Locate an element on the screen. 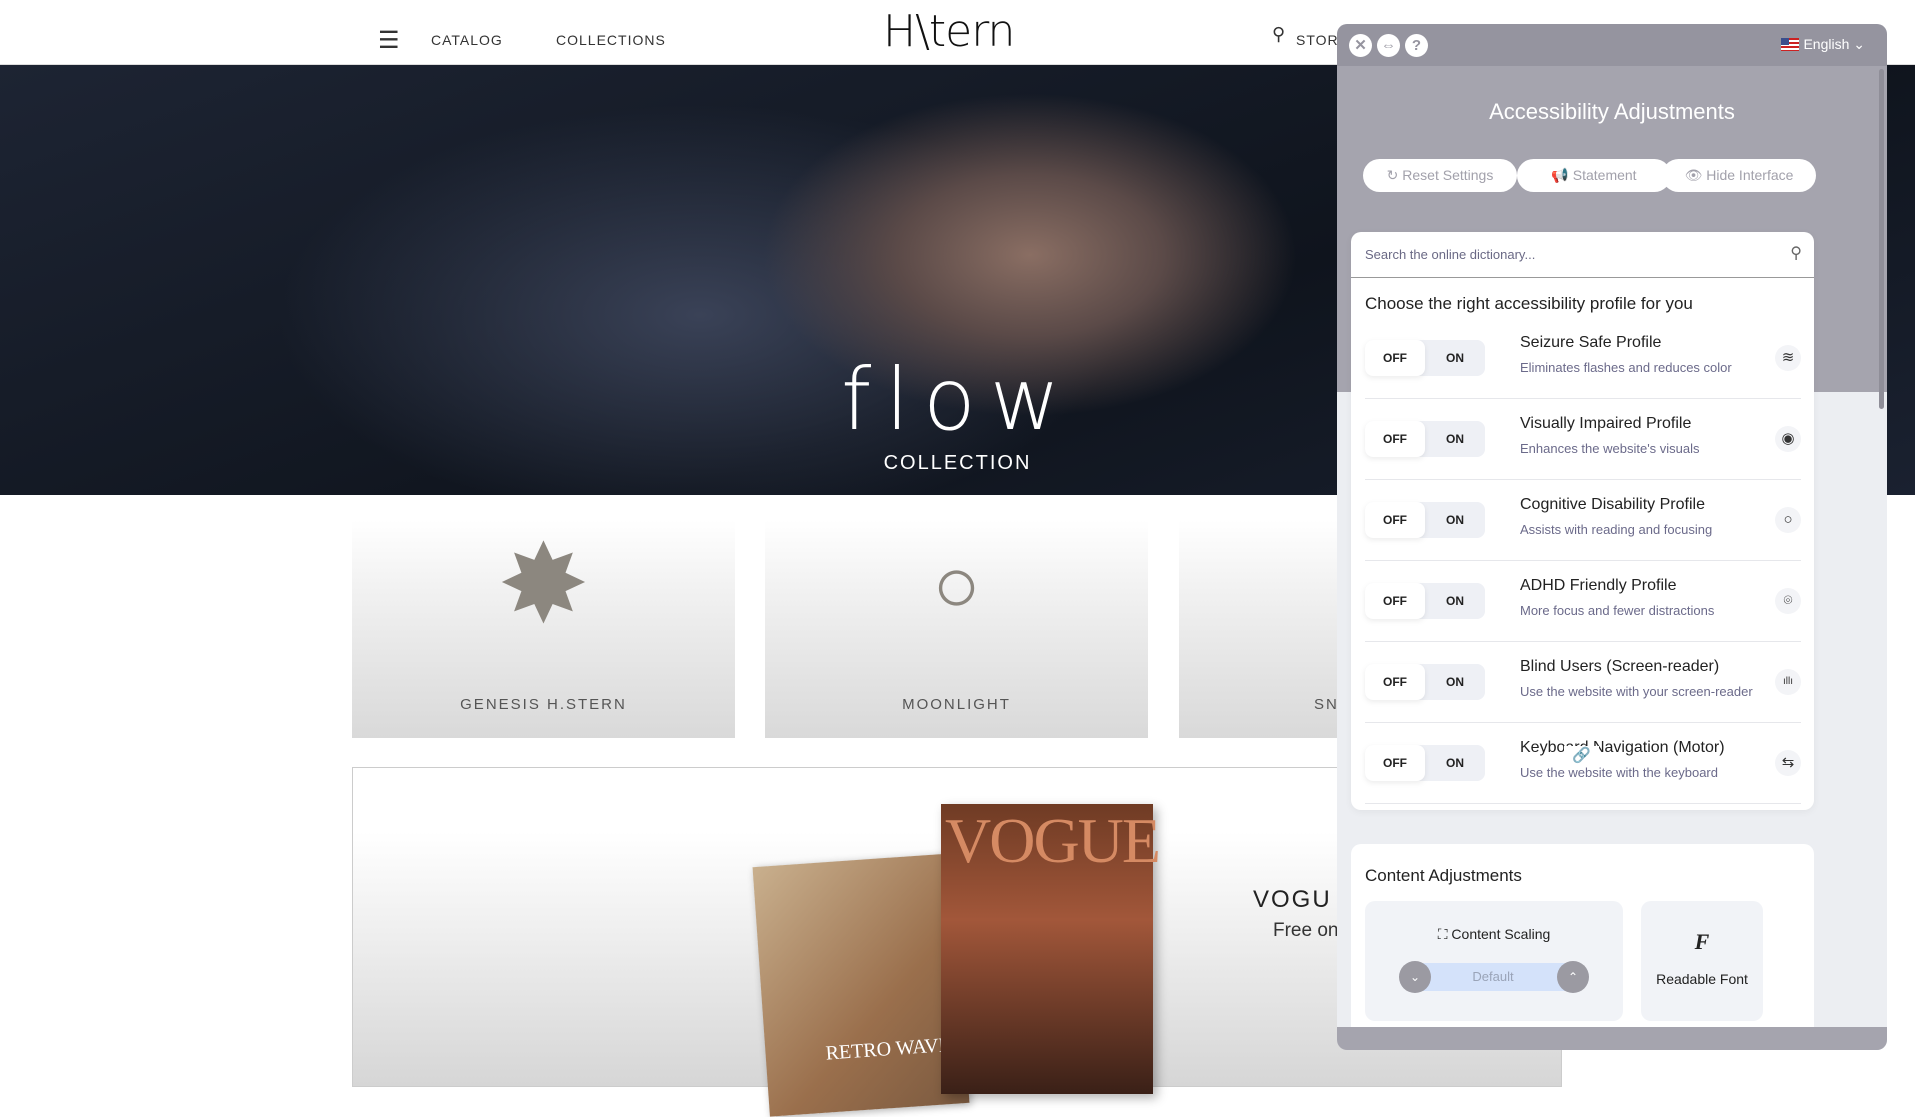  increase-scaling-button: ⌃ is located at coordinates (1573, 977).